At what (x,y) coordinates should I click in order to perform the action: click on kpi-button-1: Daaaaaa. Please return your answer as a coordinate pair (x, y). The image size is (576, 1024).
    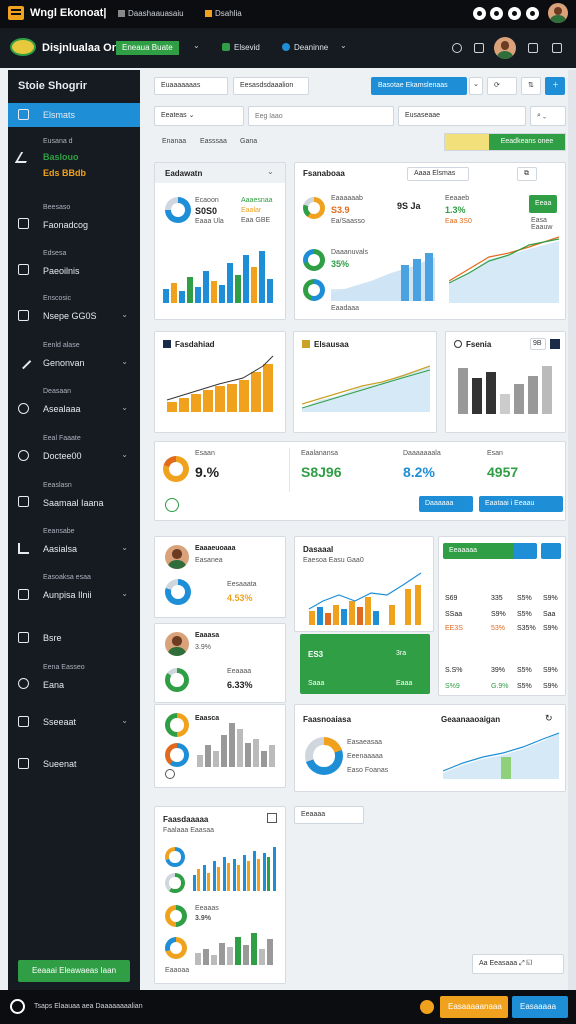
    Looking at the image, I should click on (446, 504).